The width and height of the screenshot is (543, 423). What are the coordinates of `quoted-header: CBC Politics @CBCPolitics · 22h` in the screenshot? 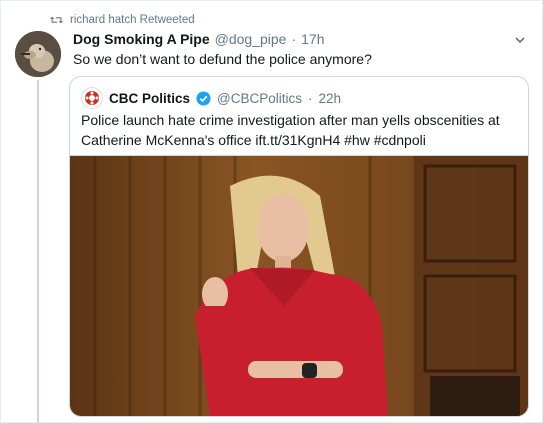 It's located at (211, 98).